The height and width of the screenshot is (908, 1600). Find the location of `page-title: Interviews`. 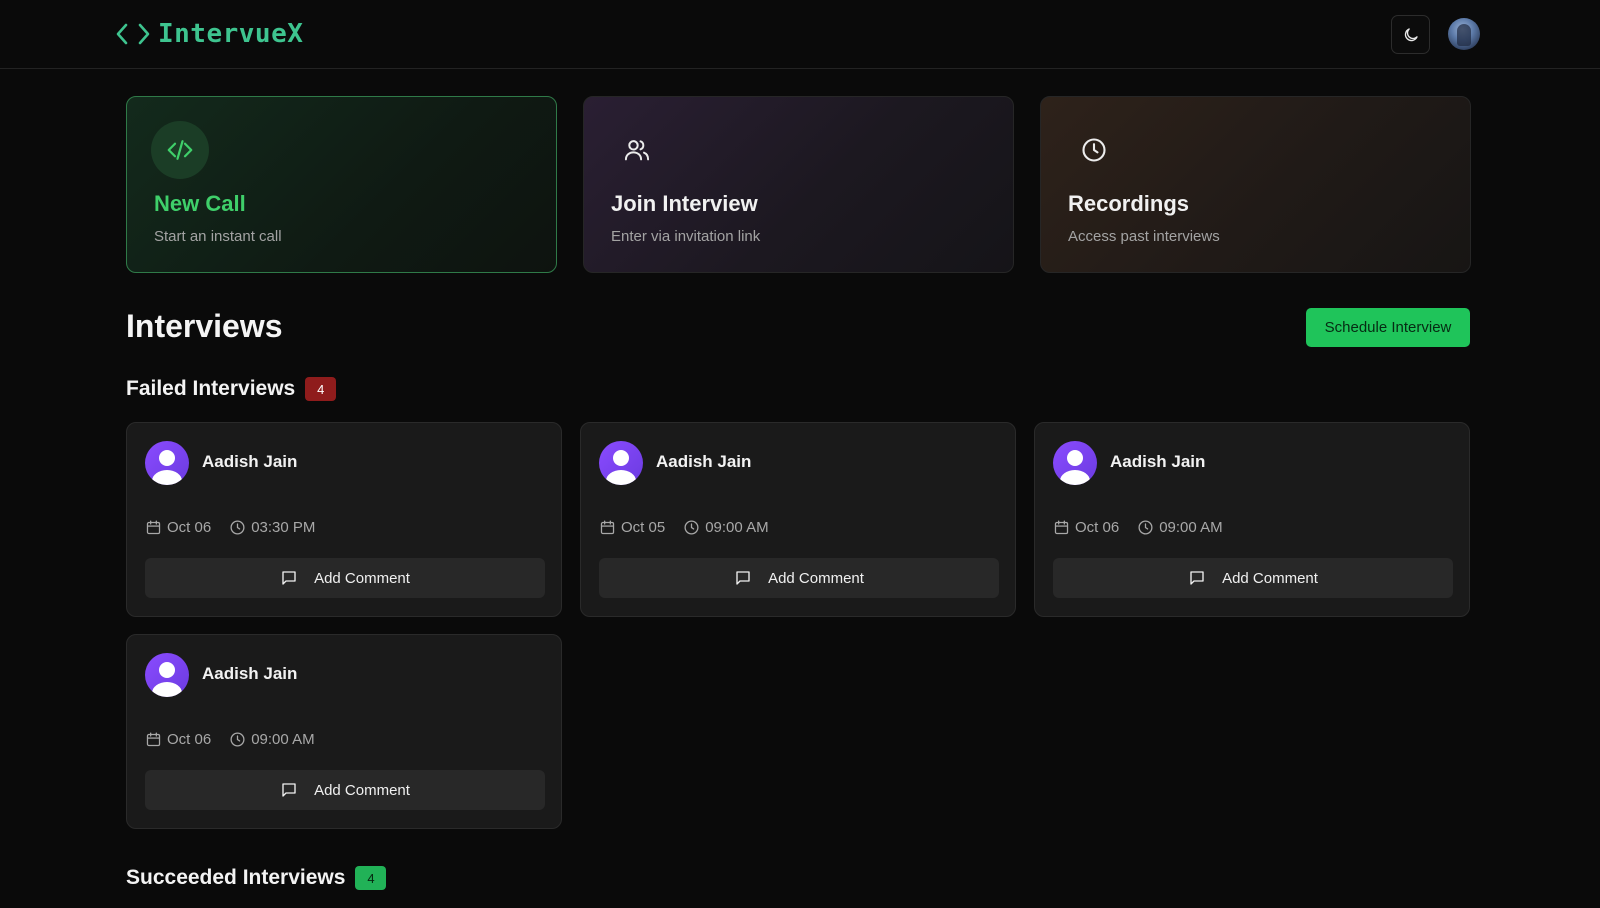

page-title: Interviews is located at coordinates (204, 326).